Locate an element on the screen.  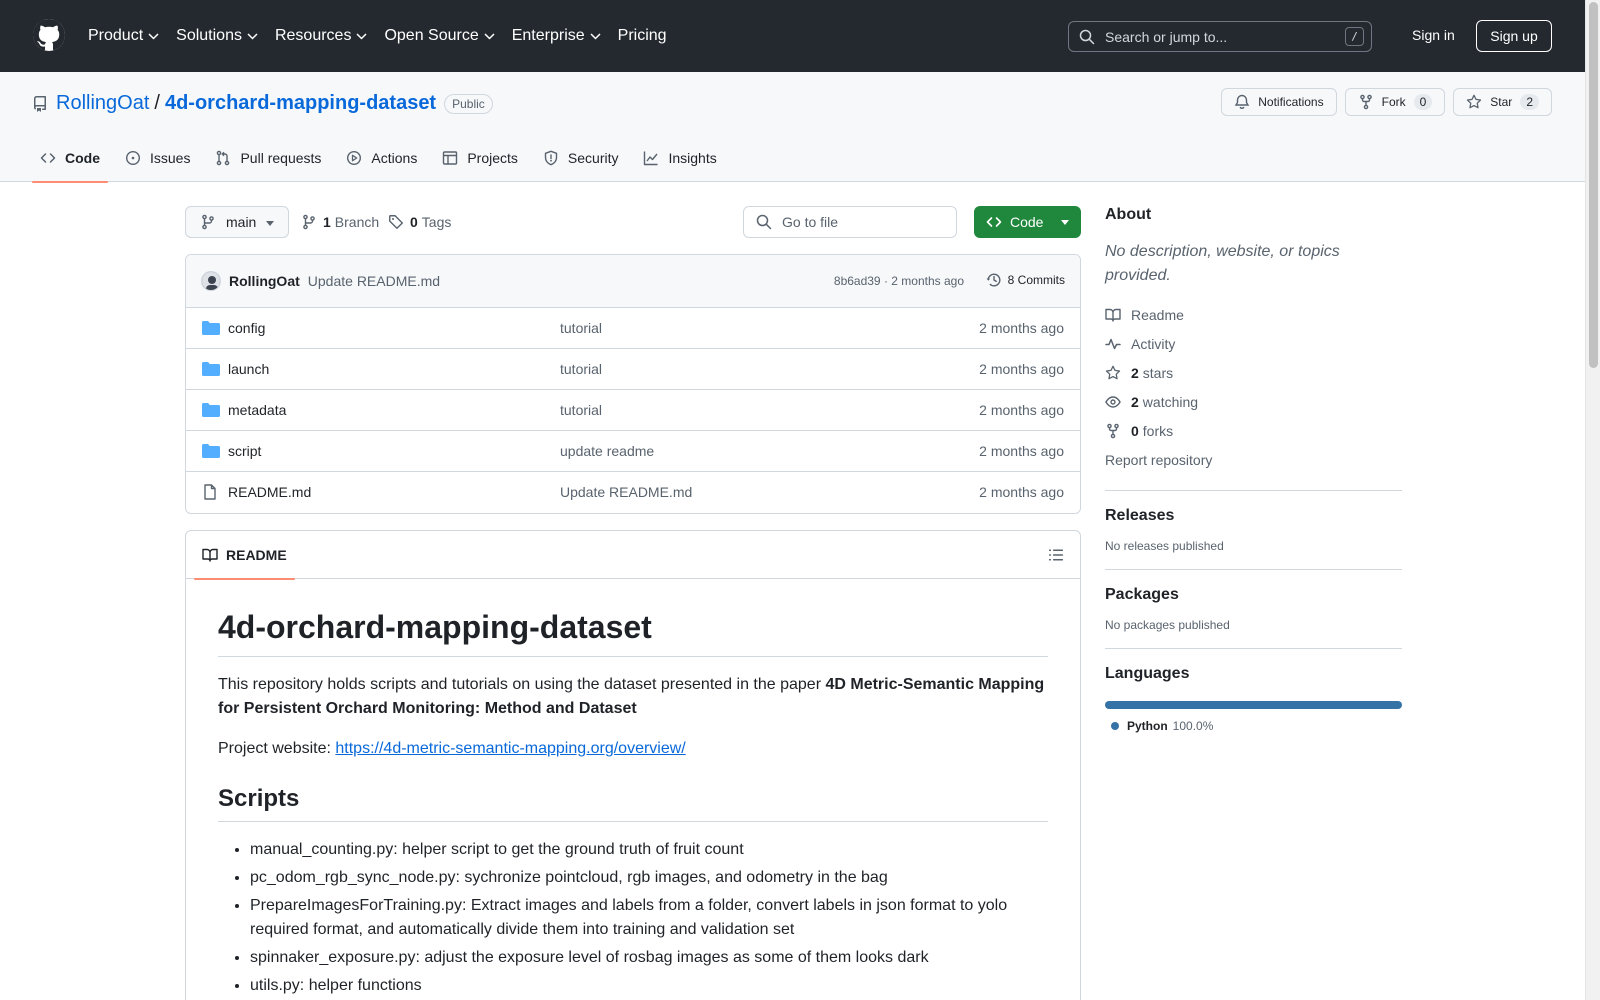
tag-icon is located at coordinates (396, 222).